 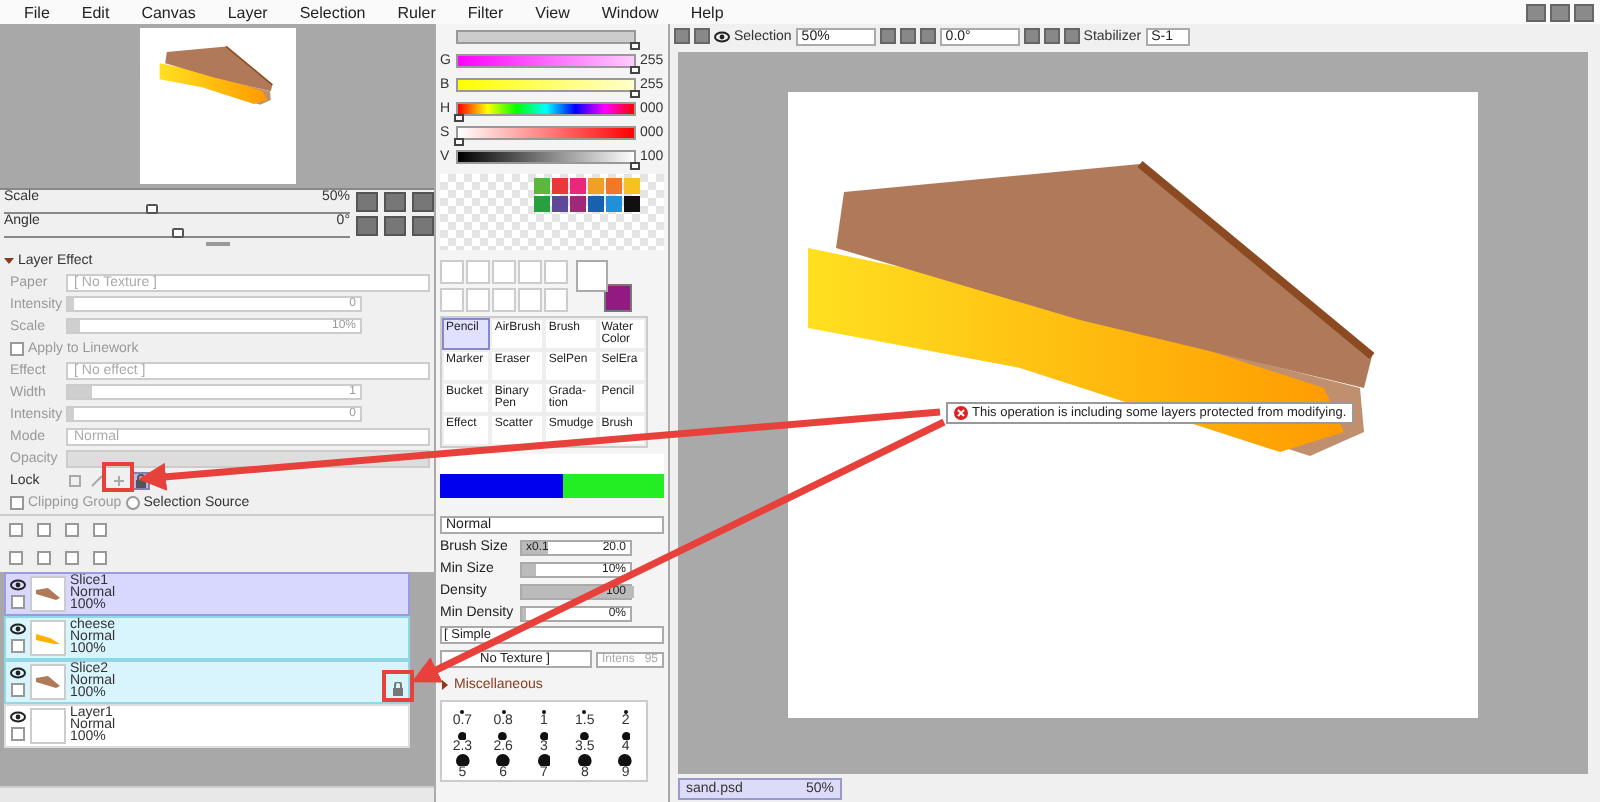 I want to click on menu-item: Filter, so click(x=485, y=12).